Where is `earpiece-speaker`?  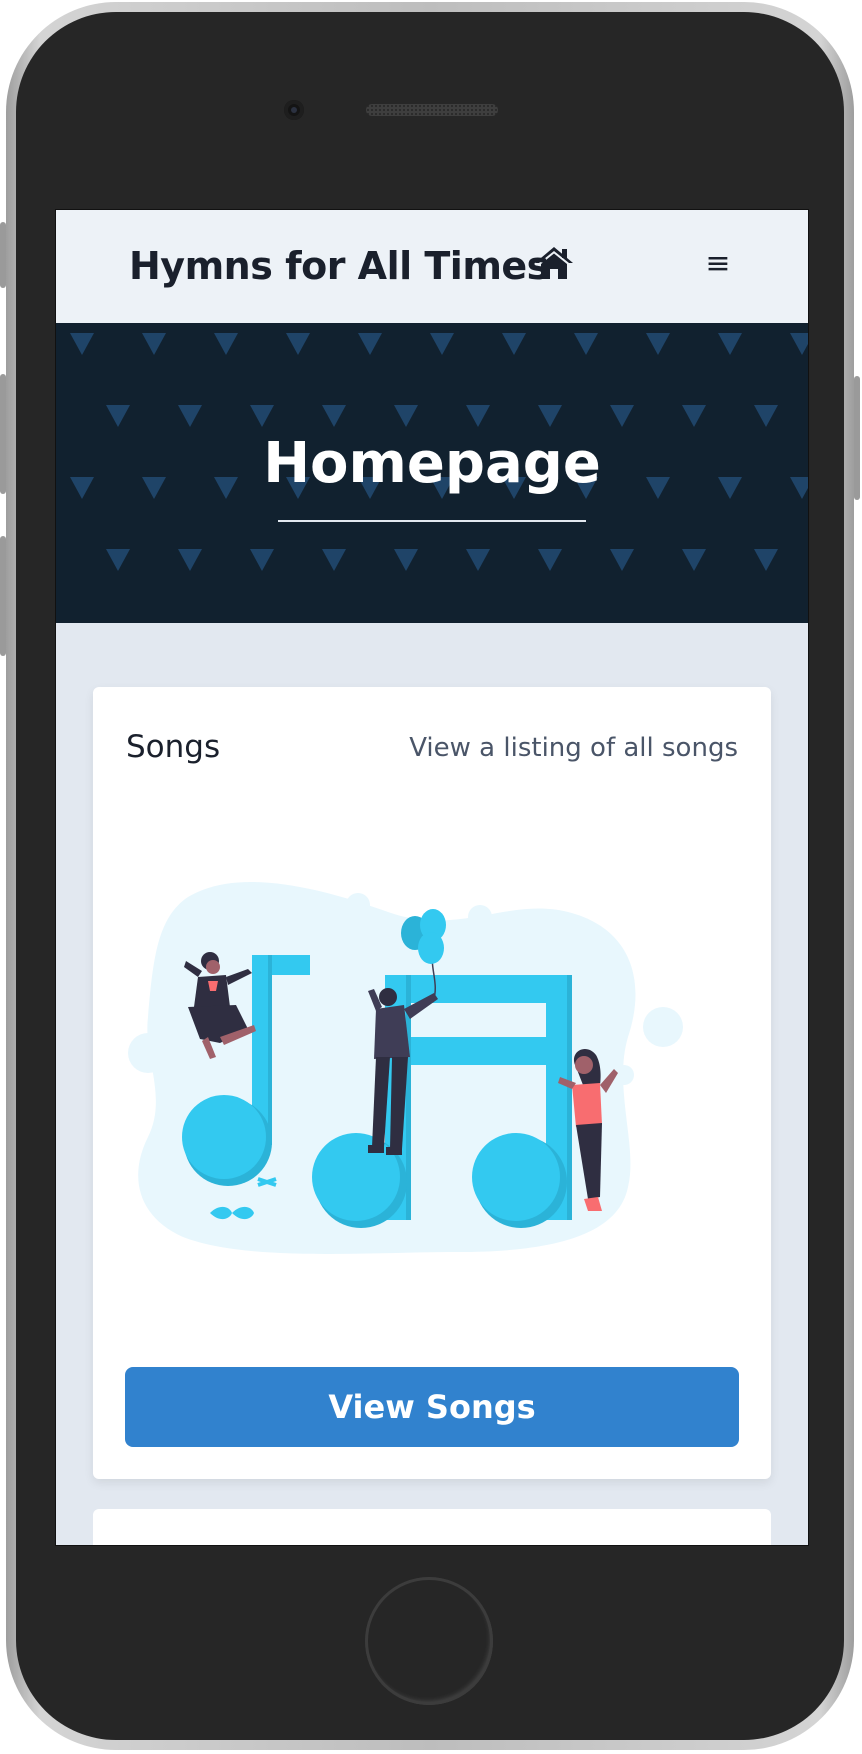
earpiece-speaker is located at coordinates (432, 110).